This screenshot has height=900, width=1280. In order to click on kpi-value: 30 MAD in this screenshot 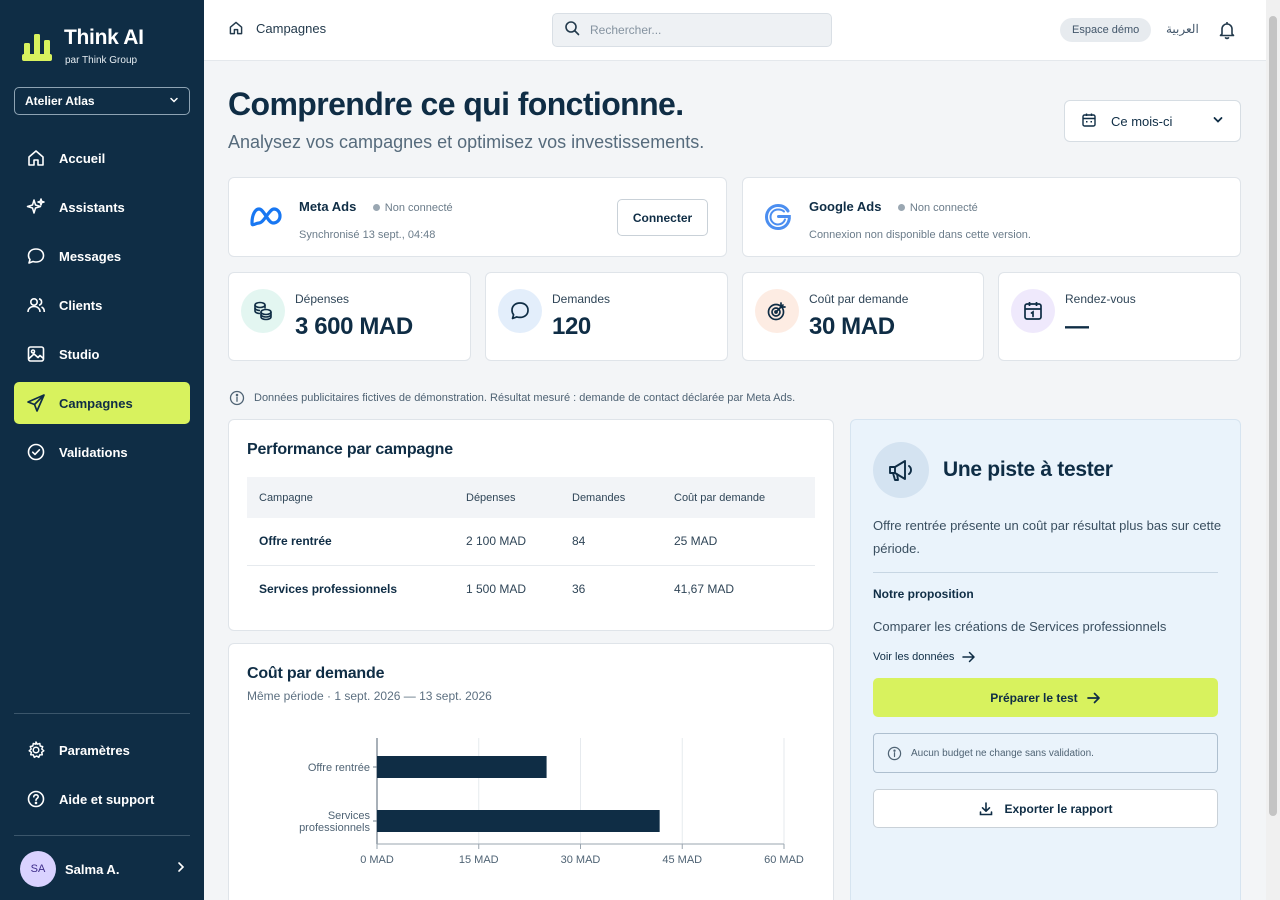, I will do `click(852, 326)`.